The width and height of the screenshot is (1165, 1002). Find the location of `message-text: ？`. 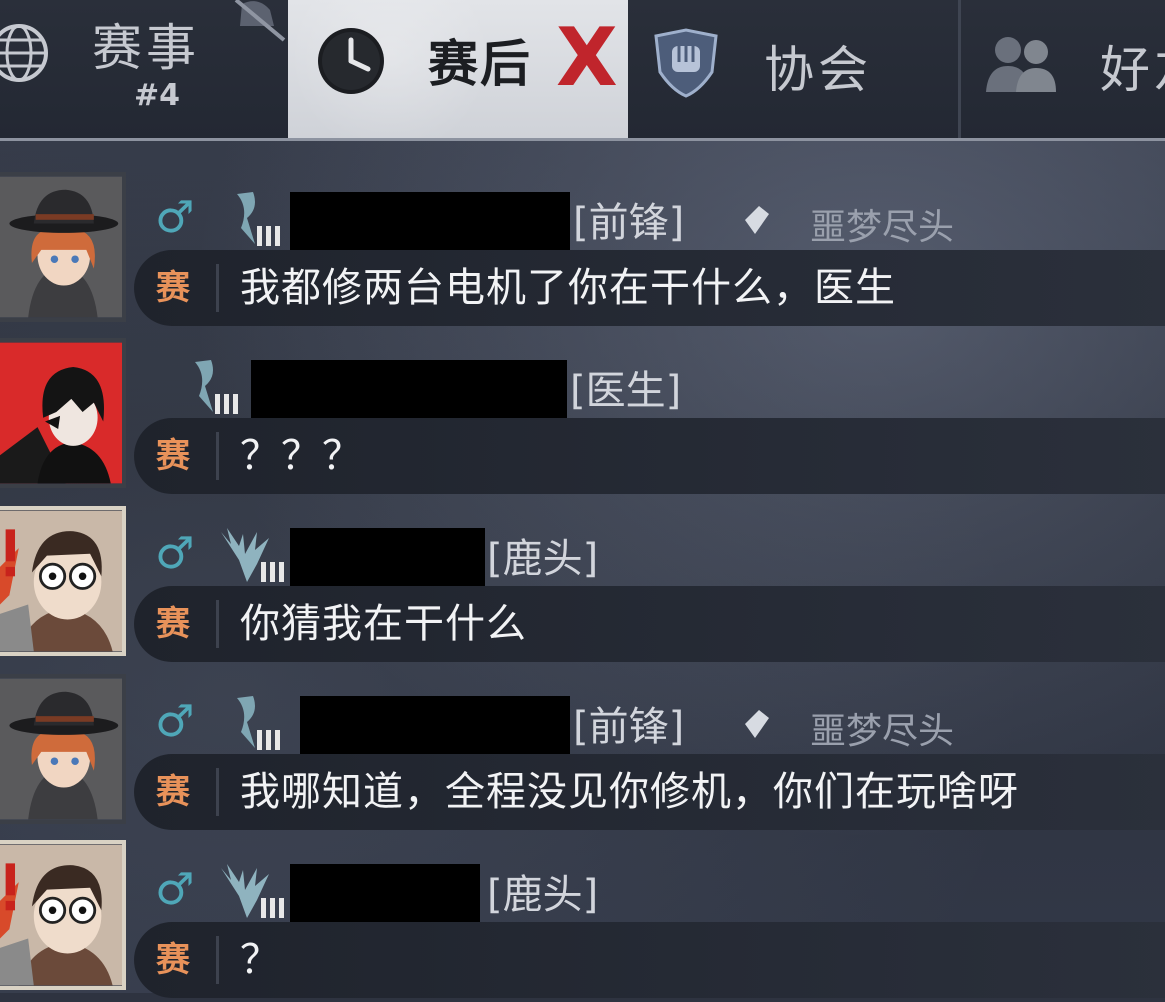

message-text: ？ is located at coordinates (260, 960).